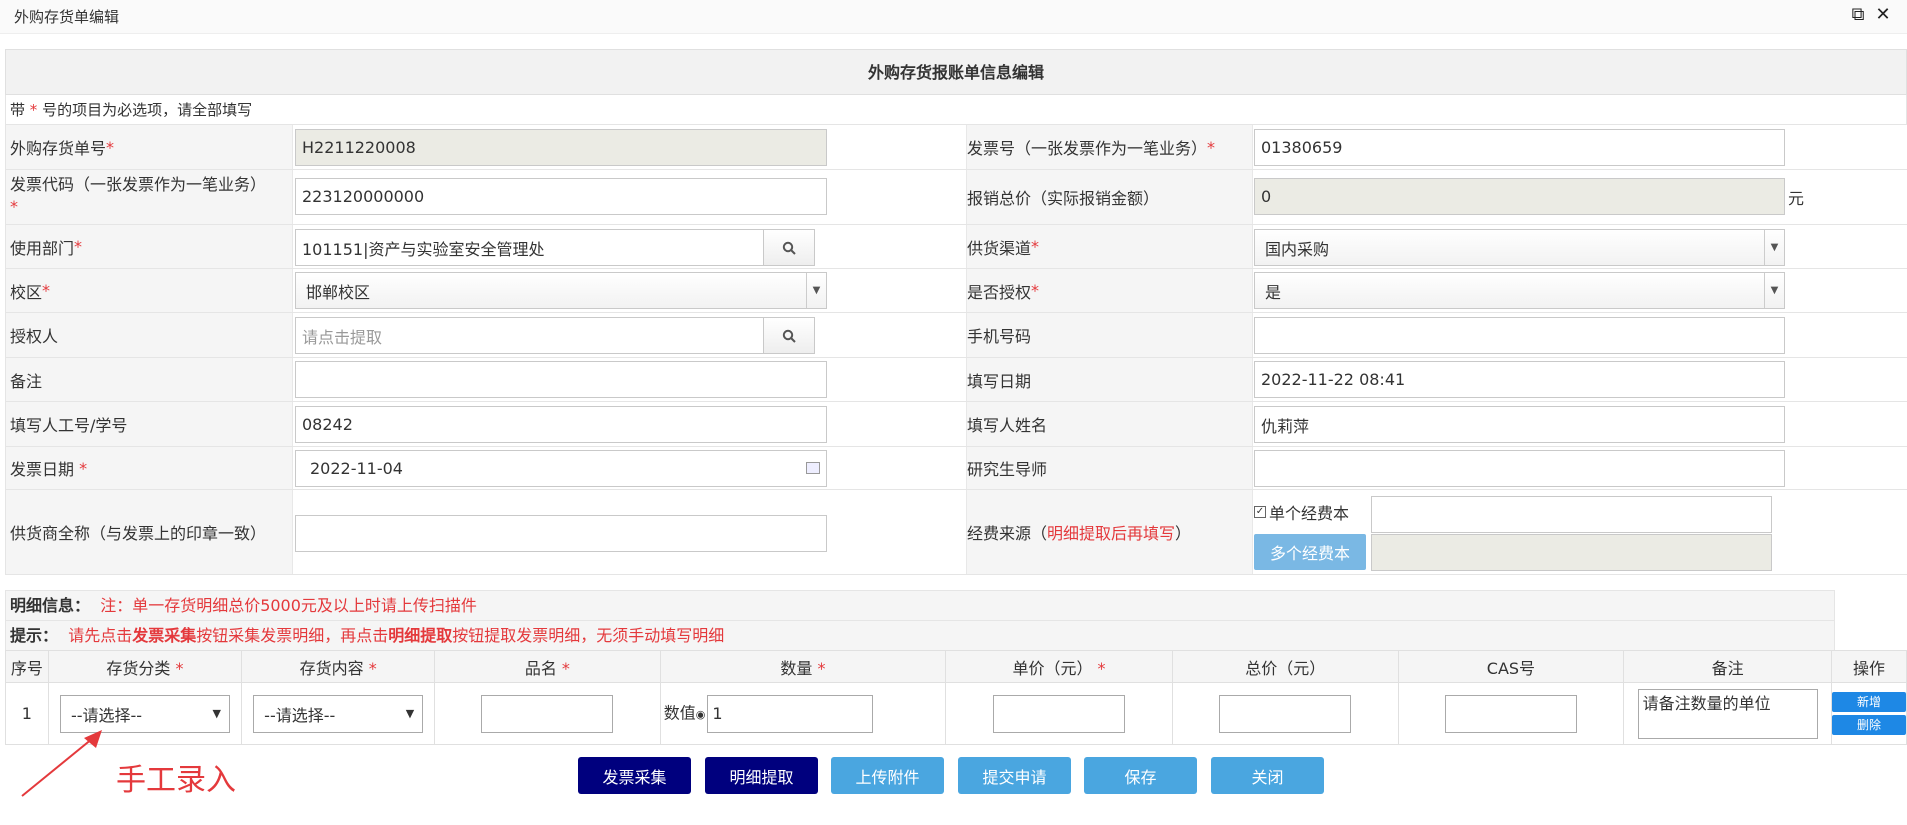  Describe the element at coordinates (1285, 666) in the screenshot. I see `col-total: 总价（元）` at that location.